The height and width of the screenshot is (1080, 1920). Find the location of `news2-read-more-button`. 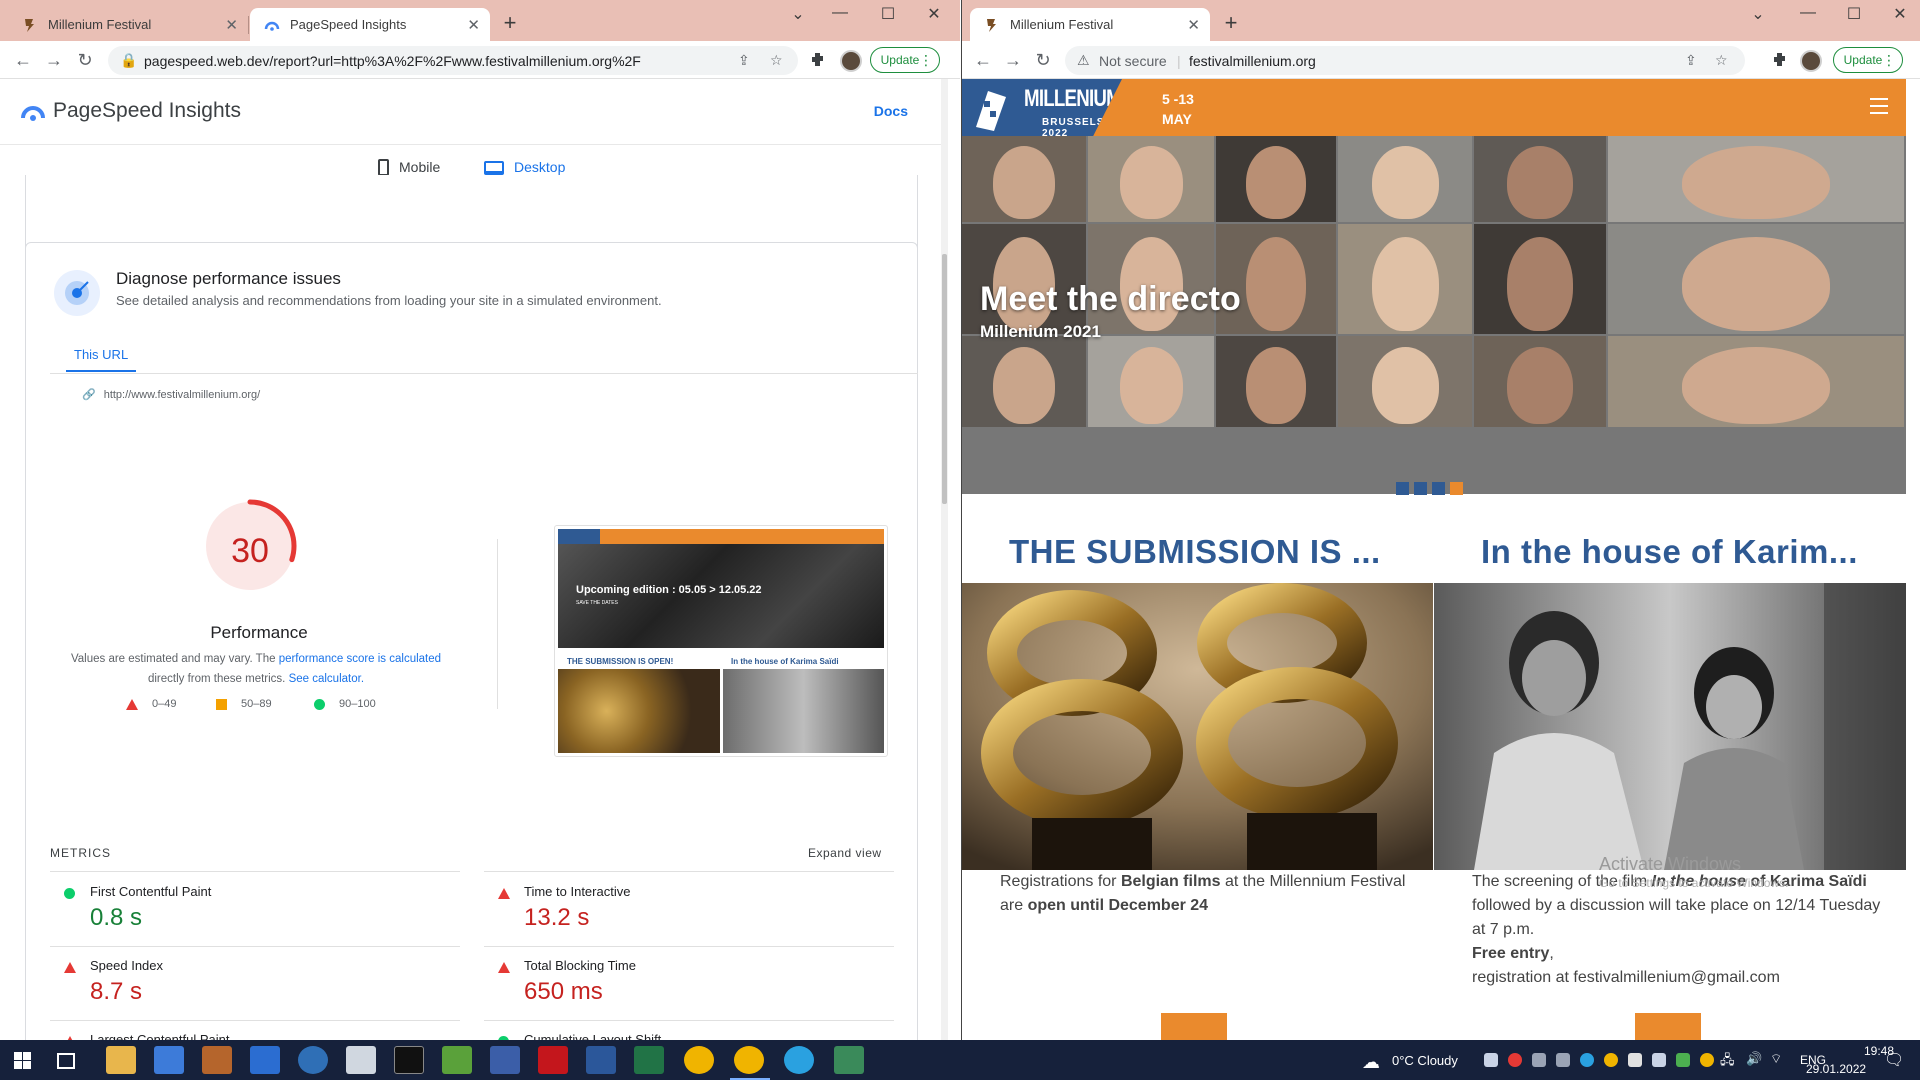

news2-read-more-button is located at coordinates (1668, 1026).